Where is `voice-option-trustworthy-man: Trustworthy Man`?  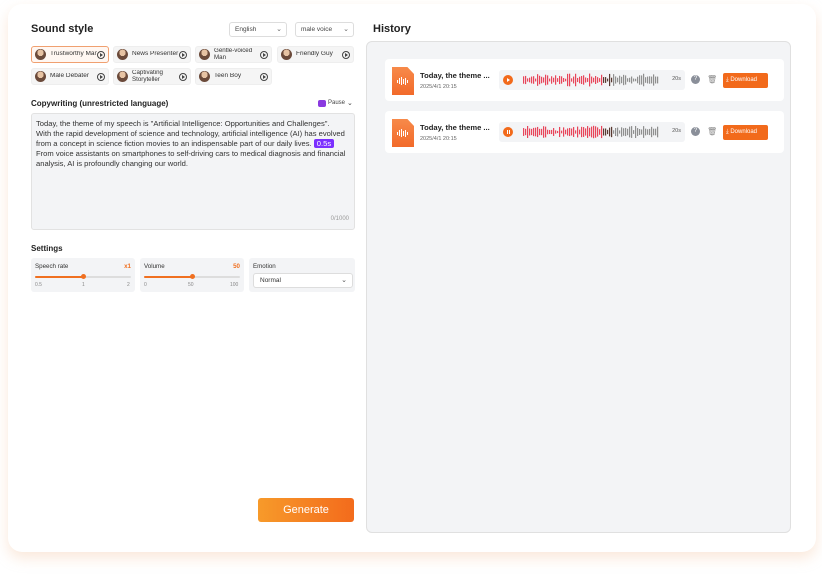 voice-option-trustworthy-man: Trustworthy Man is located at coordinates (70, 54).